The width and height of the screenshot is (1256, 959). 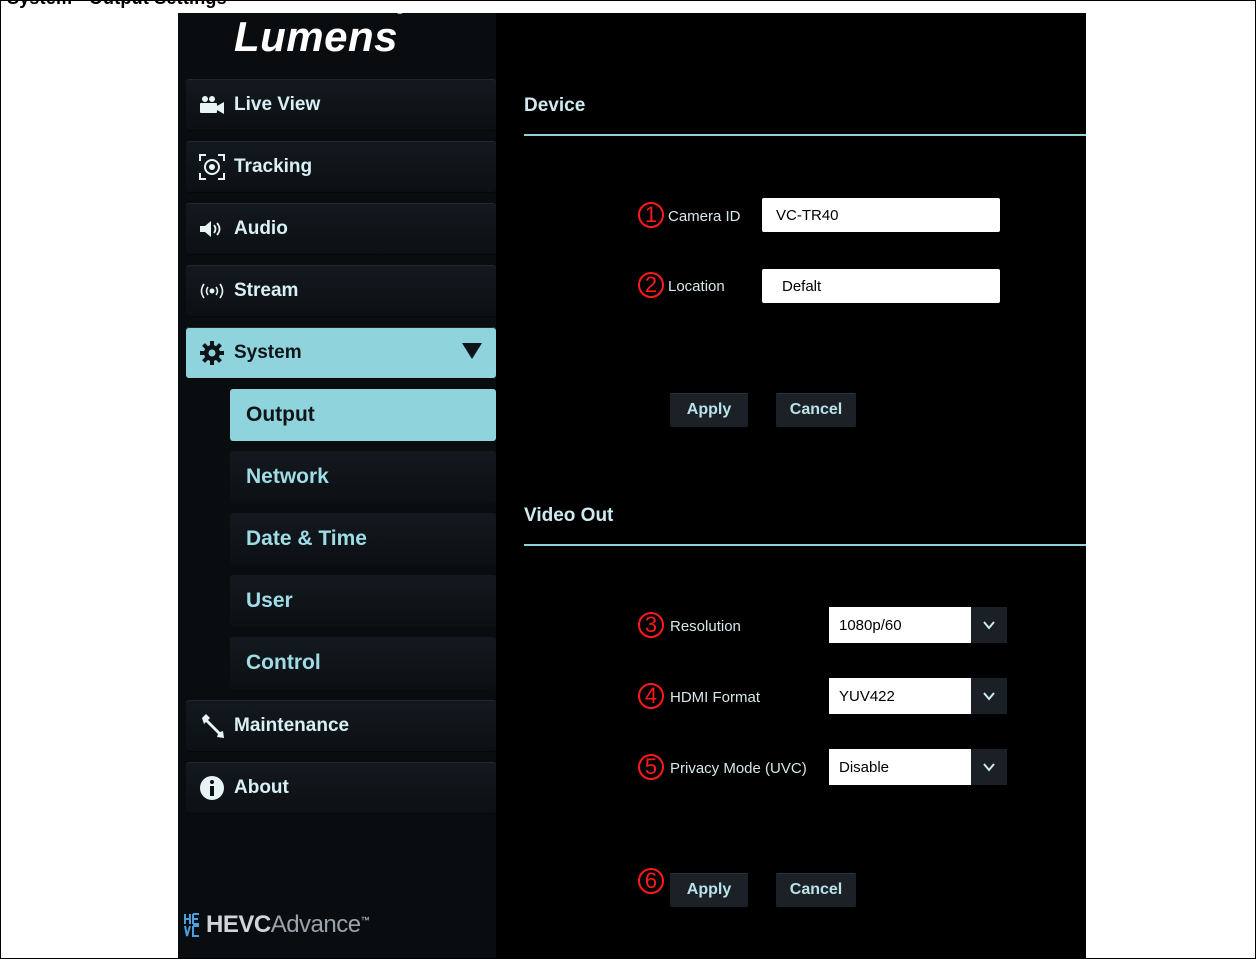 What do you see at coordinates (363, 477) in the screenshot?
I see `sidebar-subitem-network: Network` at bounding box center [363, 477].